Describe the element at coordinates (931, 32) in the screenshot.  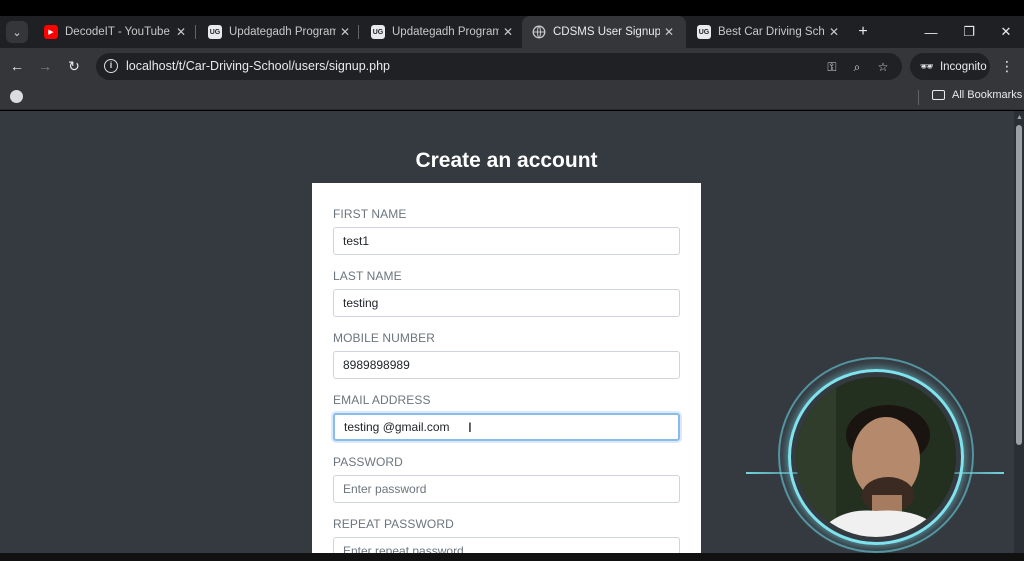
I see `minimize-icon: —` at that location.